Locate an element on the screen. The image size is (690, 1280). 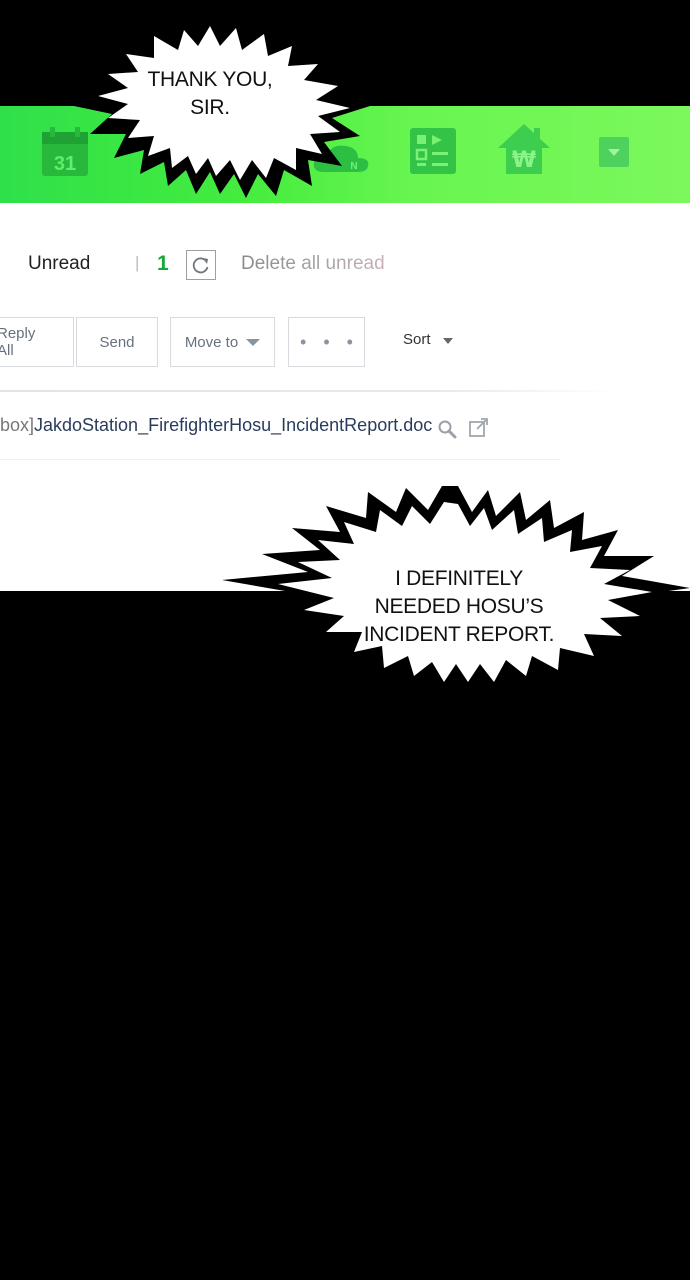
bubble-line: INCIDENT REPORT. is located at coordinates (459, 634).